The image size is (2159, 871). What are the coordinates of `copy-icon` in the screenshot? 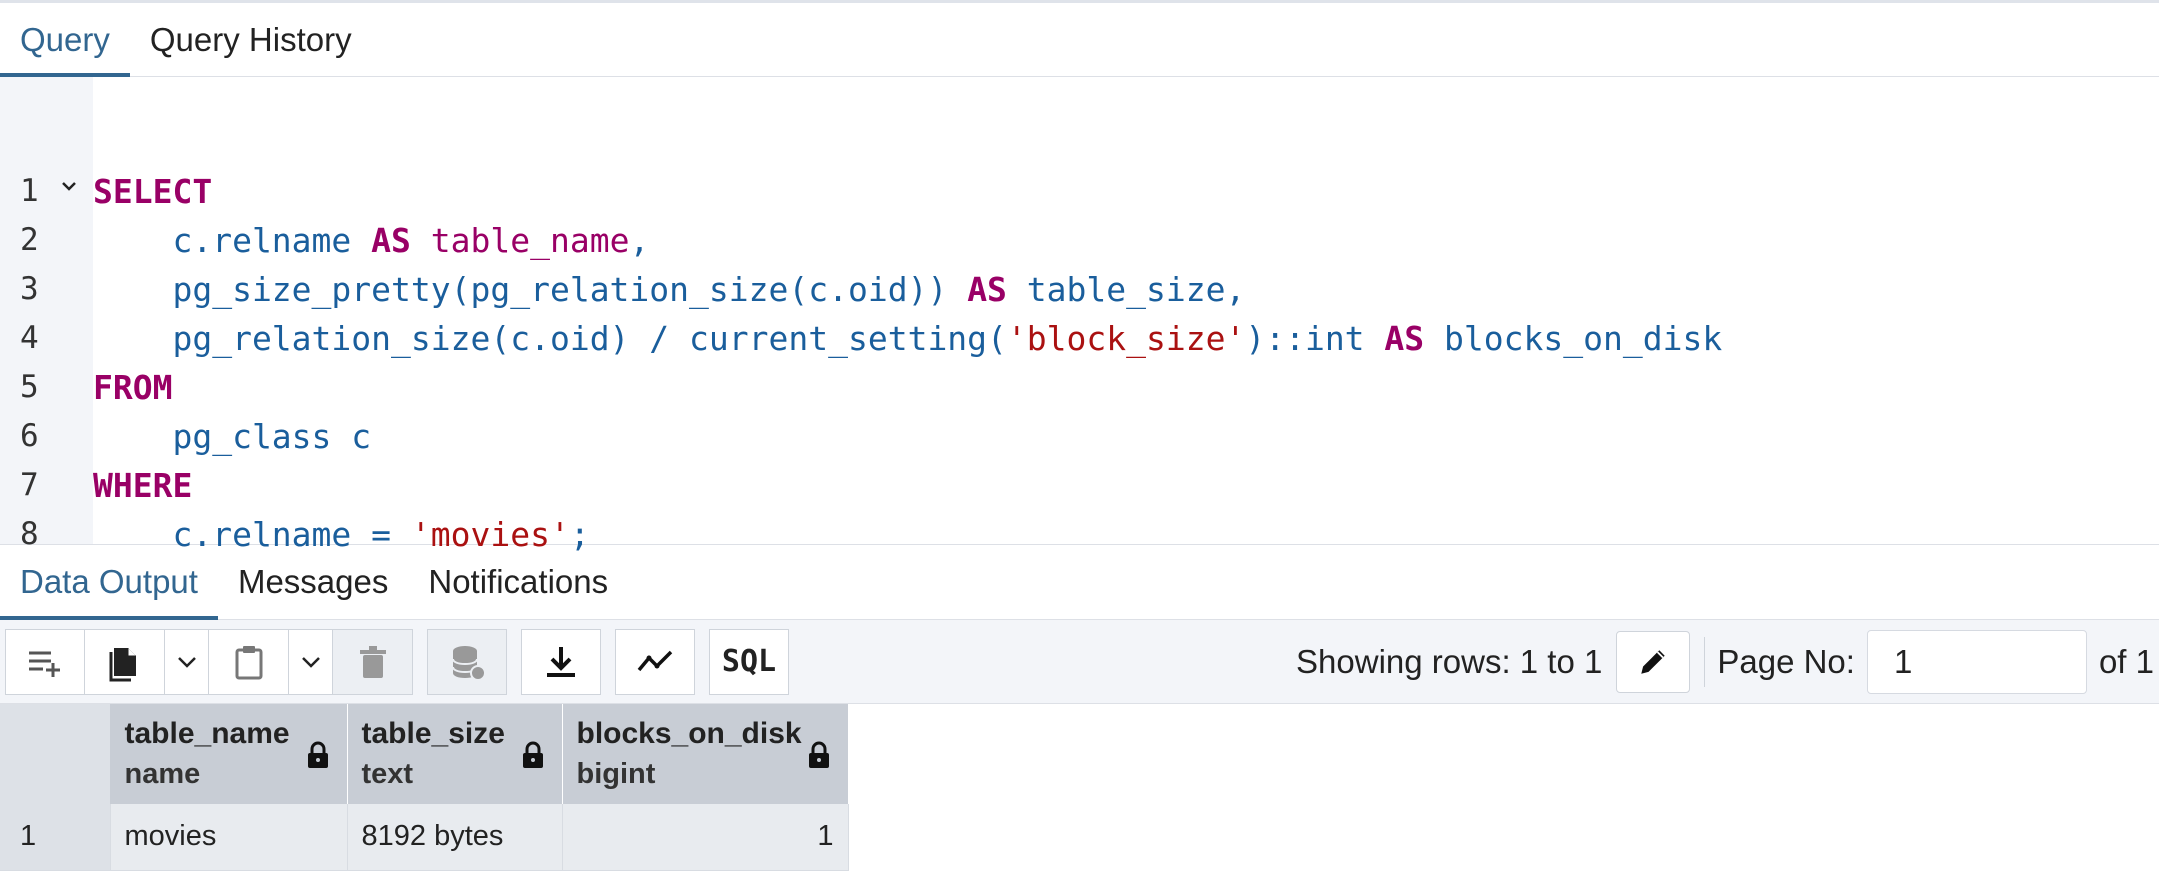 It's located at (122, 664).